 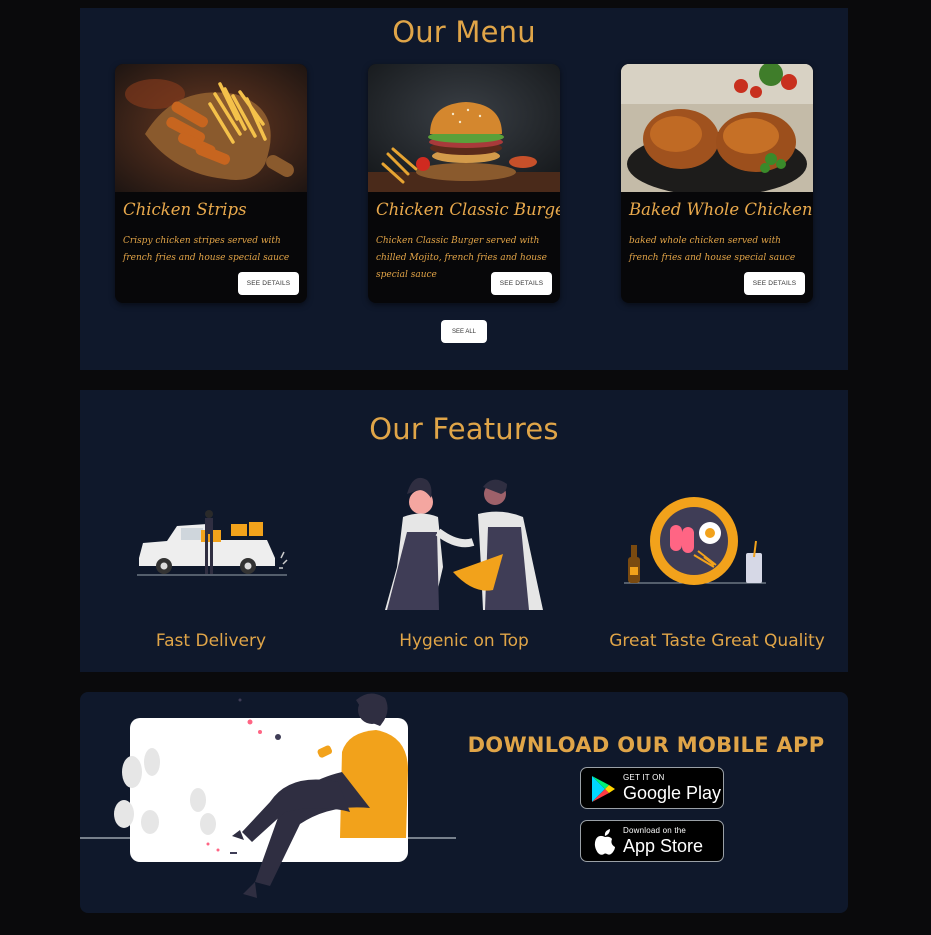 I want to click on dish-name: Chicken Classic Burger, so click(x=468, y=209).